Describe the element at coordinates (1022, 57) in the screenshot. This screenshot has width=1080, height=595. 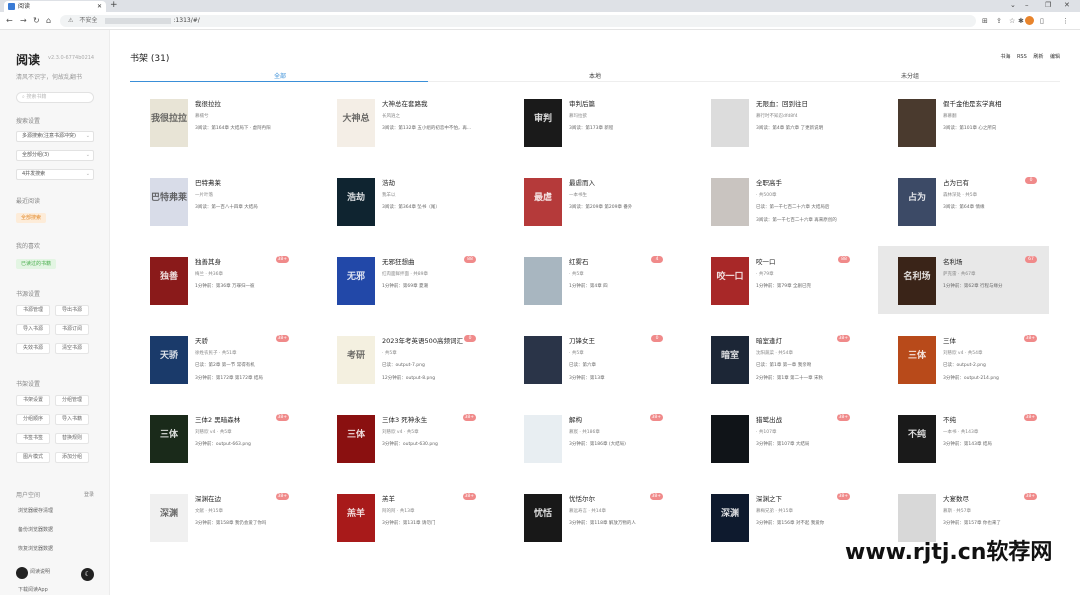
I see `rss-button: RSS` at that location.